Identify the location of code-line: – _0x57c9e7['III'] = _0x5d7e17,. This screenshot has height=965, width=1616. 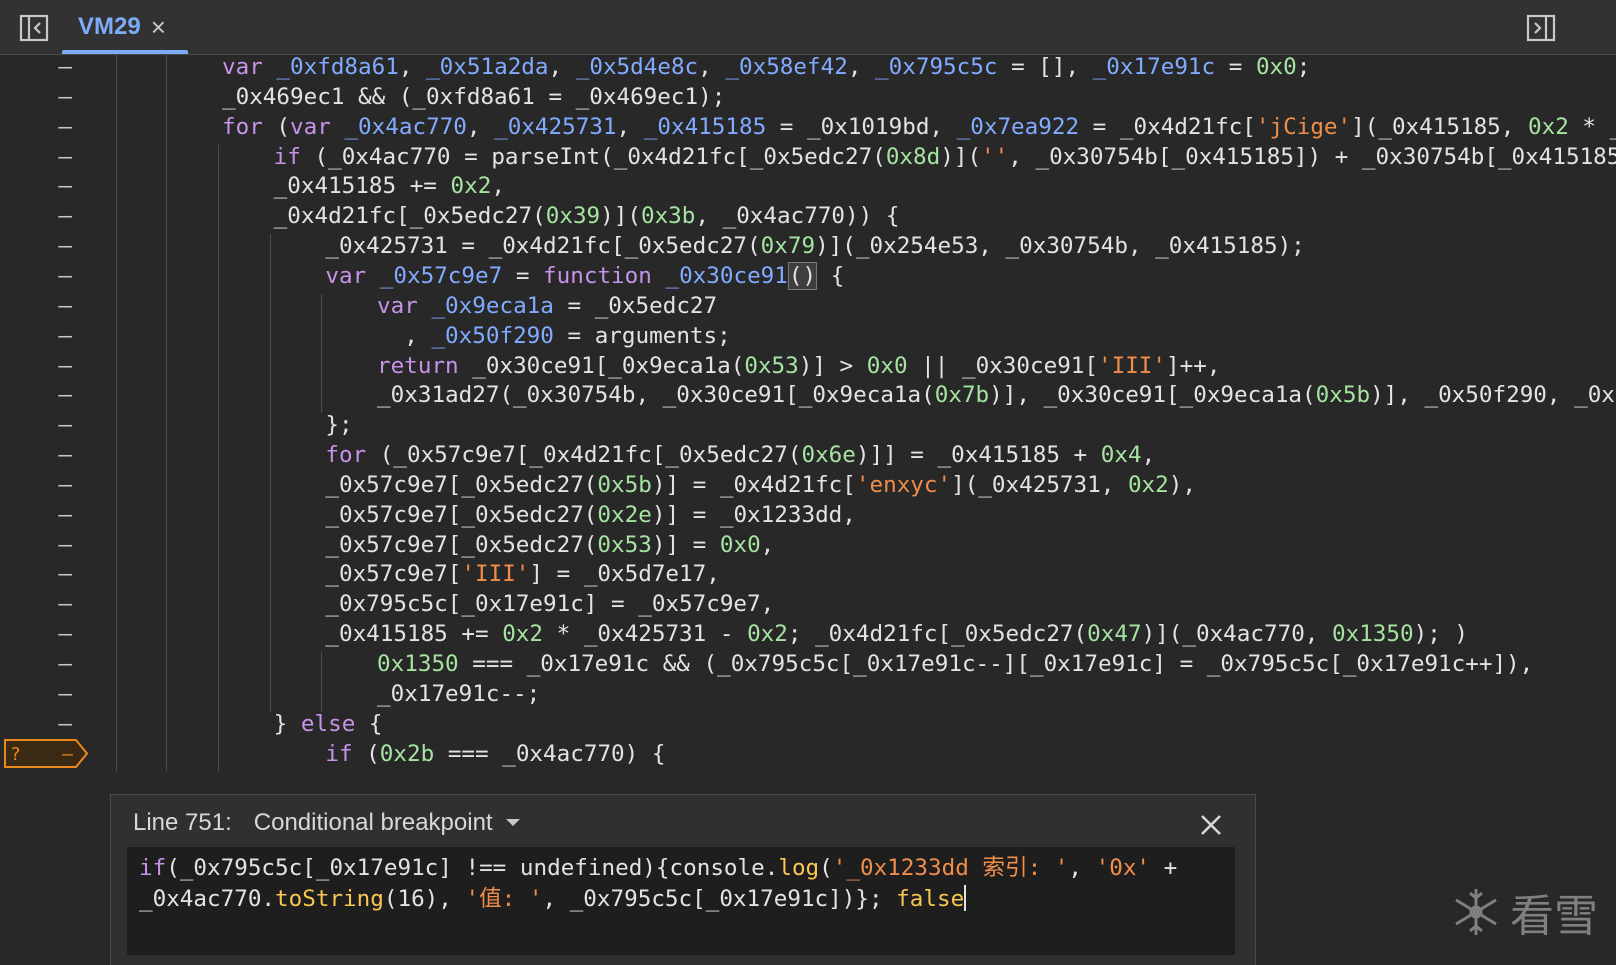
(808, 574).